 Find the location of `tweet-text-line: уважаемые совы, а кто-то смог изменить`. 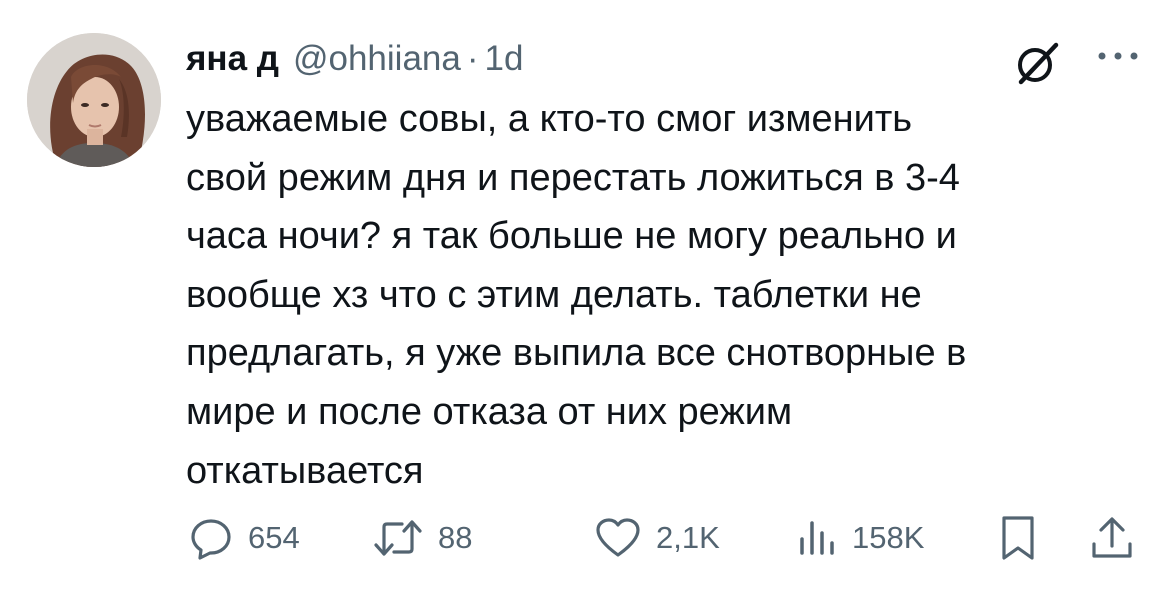

tweet-text-line: уважаемые совы, а кто-то смог изменить is located at coordinates (549, 119).